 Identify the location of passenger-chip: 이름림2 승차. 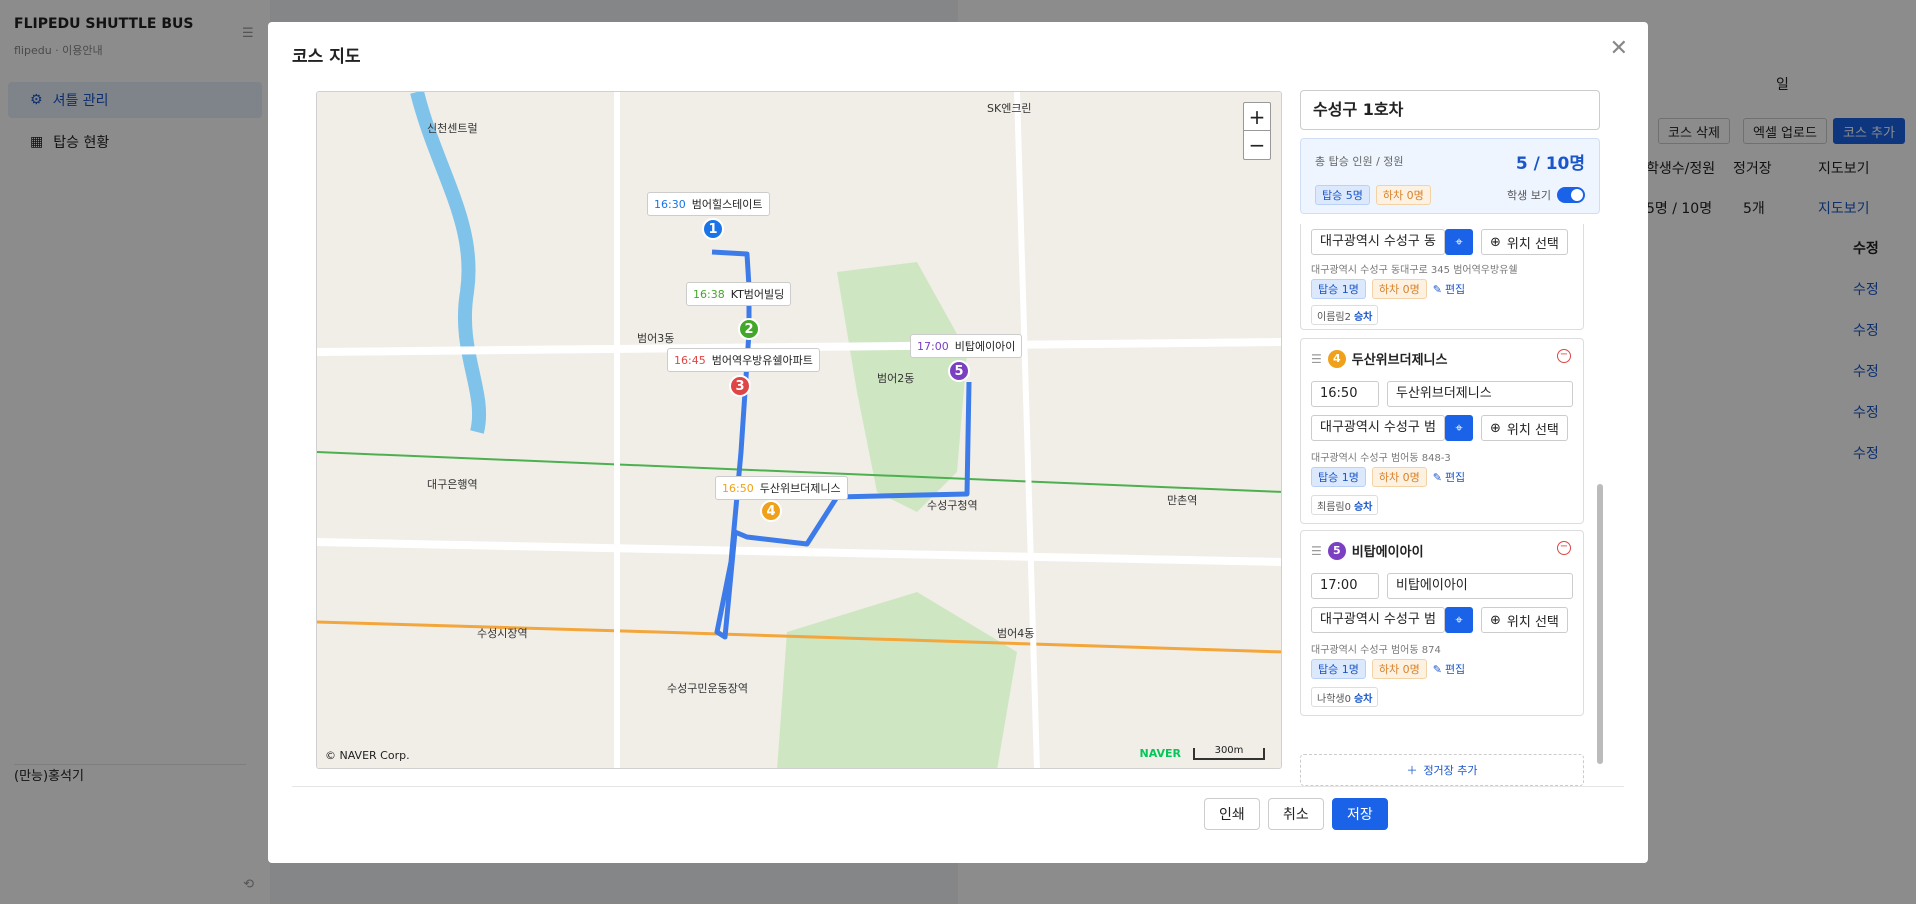
(1345, 315).